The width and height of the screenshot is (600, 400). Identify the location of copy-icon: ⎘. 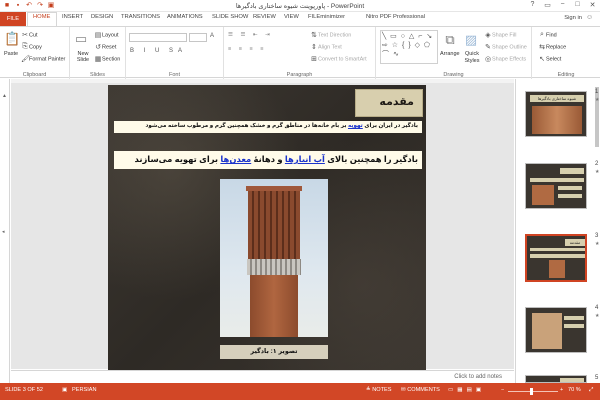
(25, 46).